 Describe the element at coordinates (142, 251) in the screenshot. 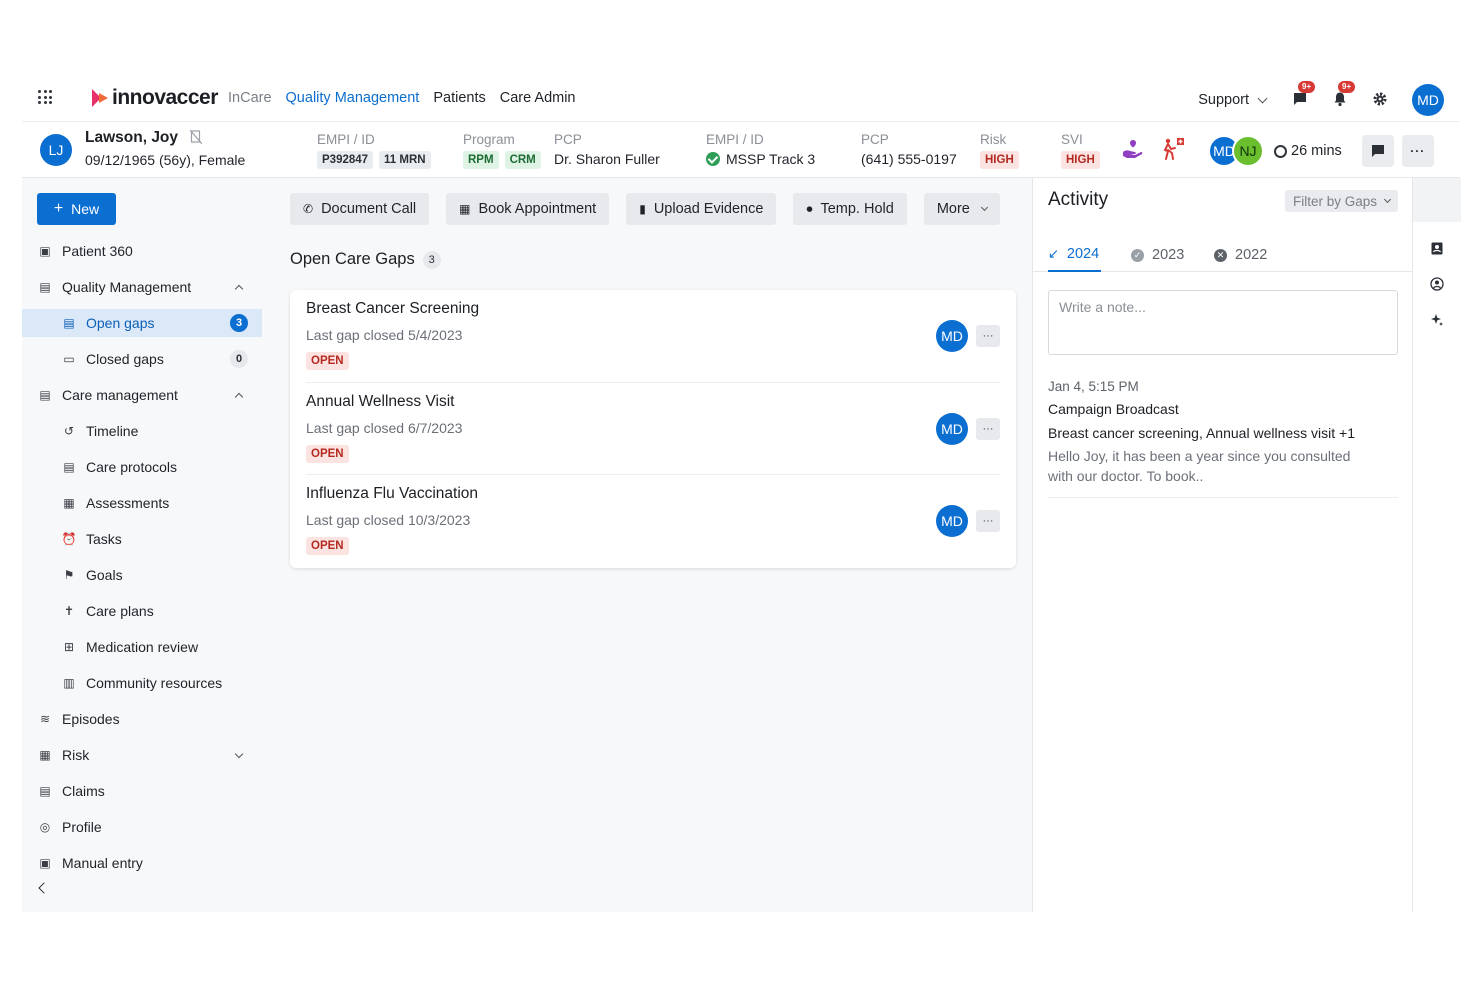

I see `sidebar-item-patient-360: ▣ Patient 360` at that location.